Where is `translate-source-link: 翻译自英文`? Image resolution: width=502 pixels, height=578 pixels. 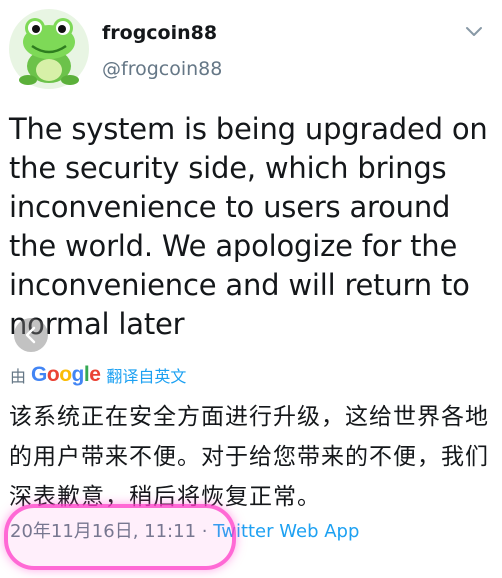
translate-source-link: 翻译自英文 is located at coordinates (146, 375).